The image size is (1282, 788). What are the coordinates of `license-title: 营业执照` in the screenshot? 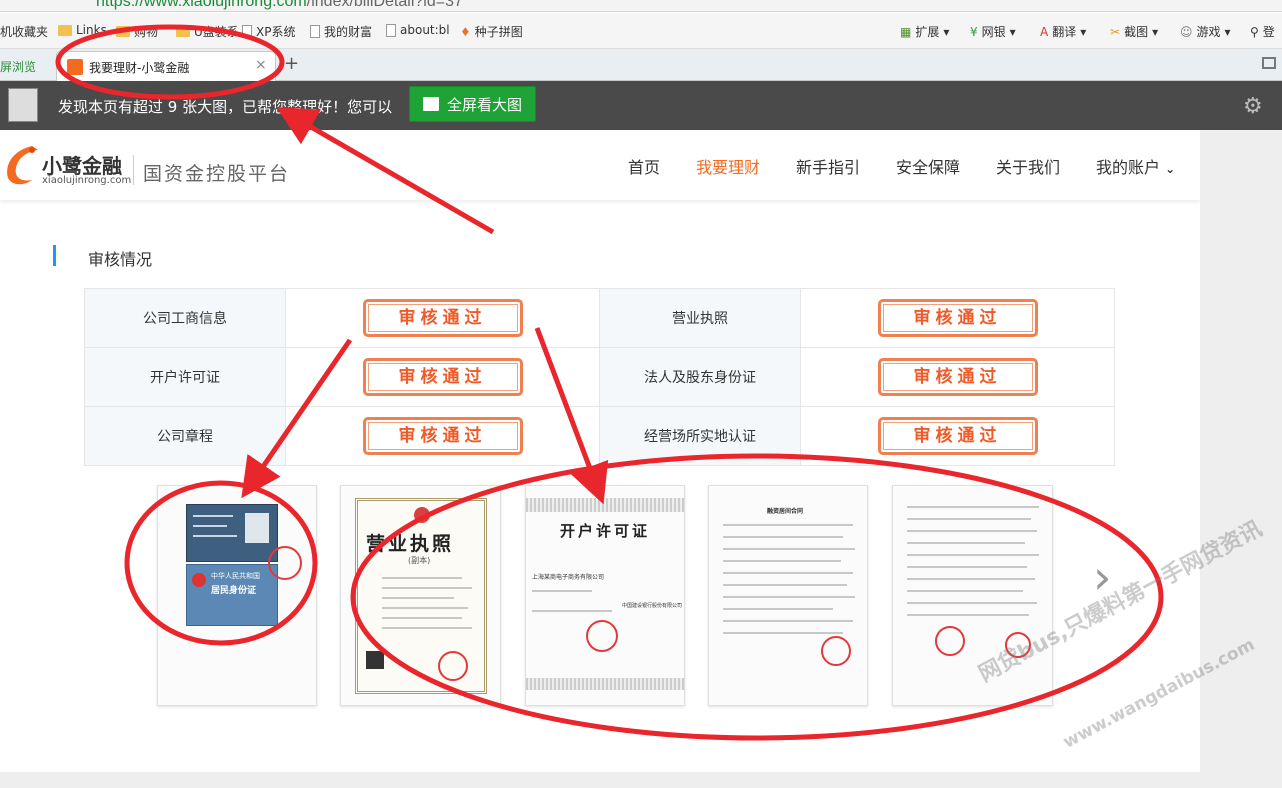 It's located at (410, 544).